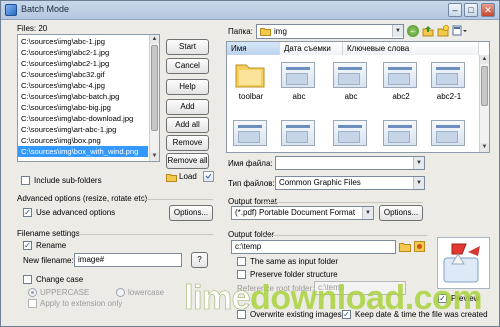  I want to click on preserve-structure-checkbox, so click(241, 274).